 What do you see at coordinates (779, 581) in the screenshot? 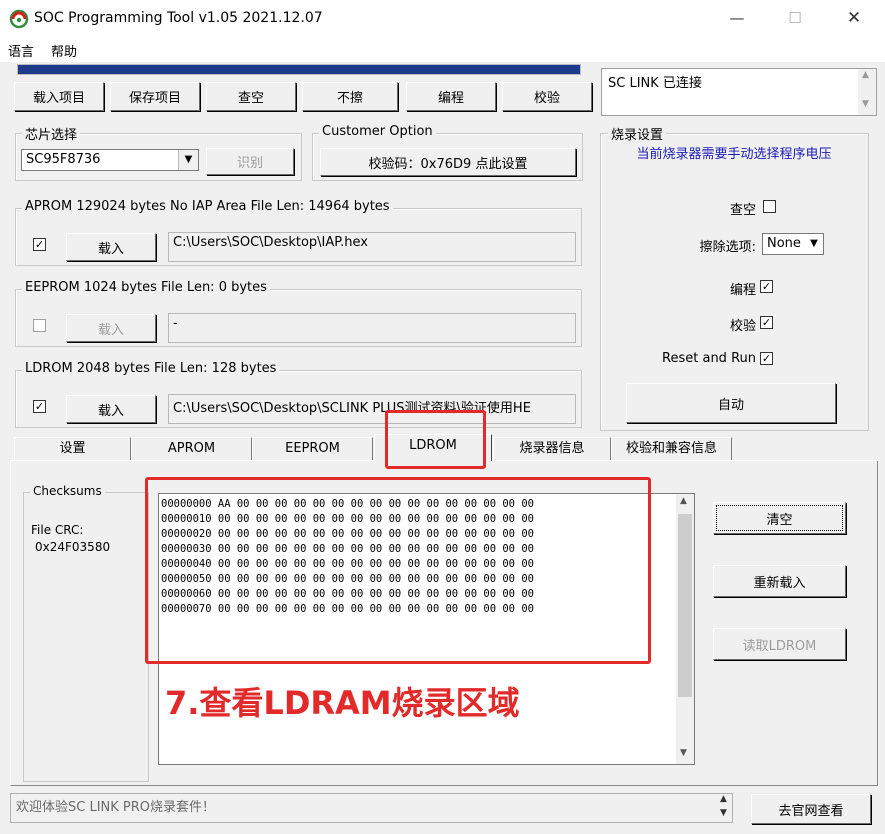
I see `reload-button: 重新载入` at bounding box center [779, 581].